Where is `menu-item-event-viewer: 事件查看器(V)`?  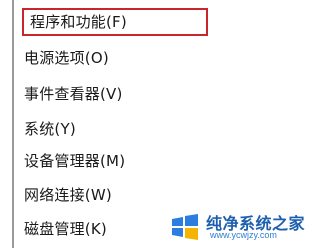 menu-item-event-viewer: 事件查看器(V) is located at coordinates (73, 94).